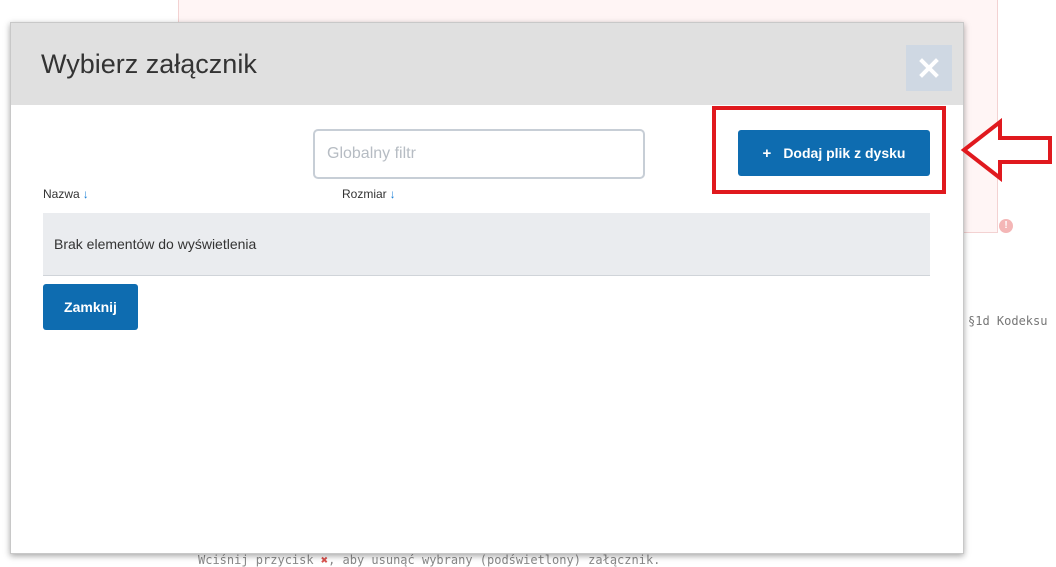 This screenshot has height=567, width=1056. Describe the element at coordinates (324, 560) in the screenshot. I see `remove-icon: ✖` at that location.